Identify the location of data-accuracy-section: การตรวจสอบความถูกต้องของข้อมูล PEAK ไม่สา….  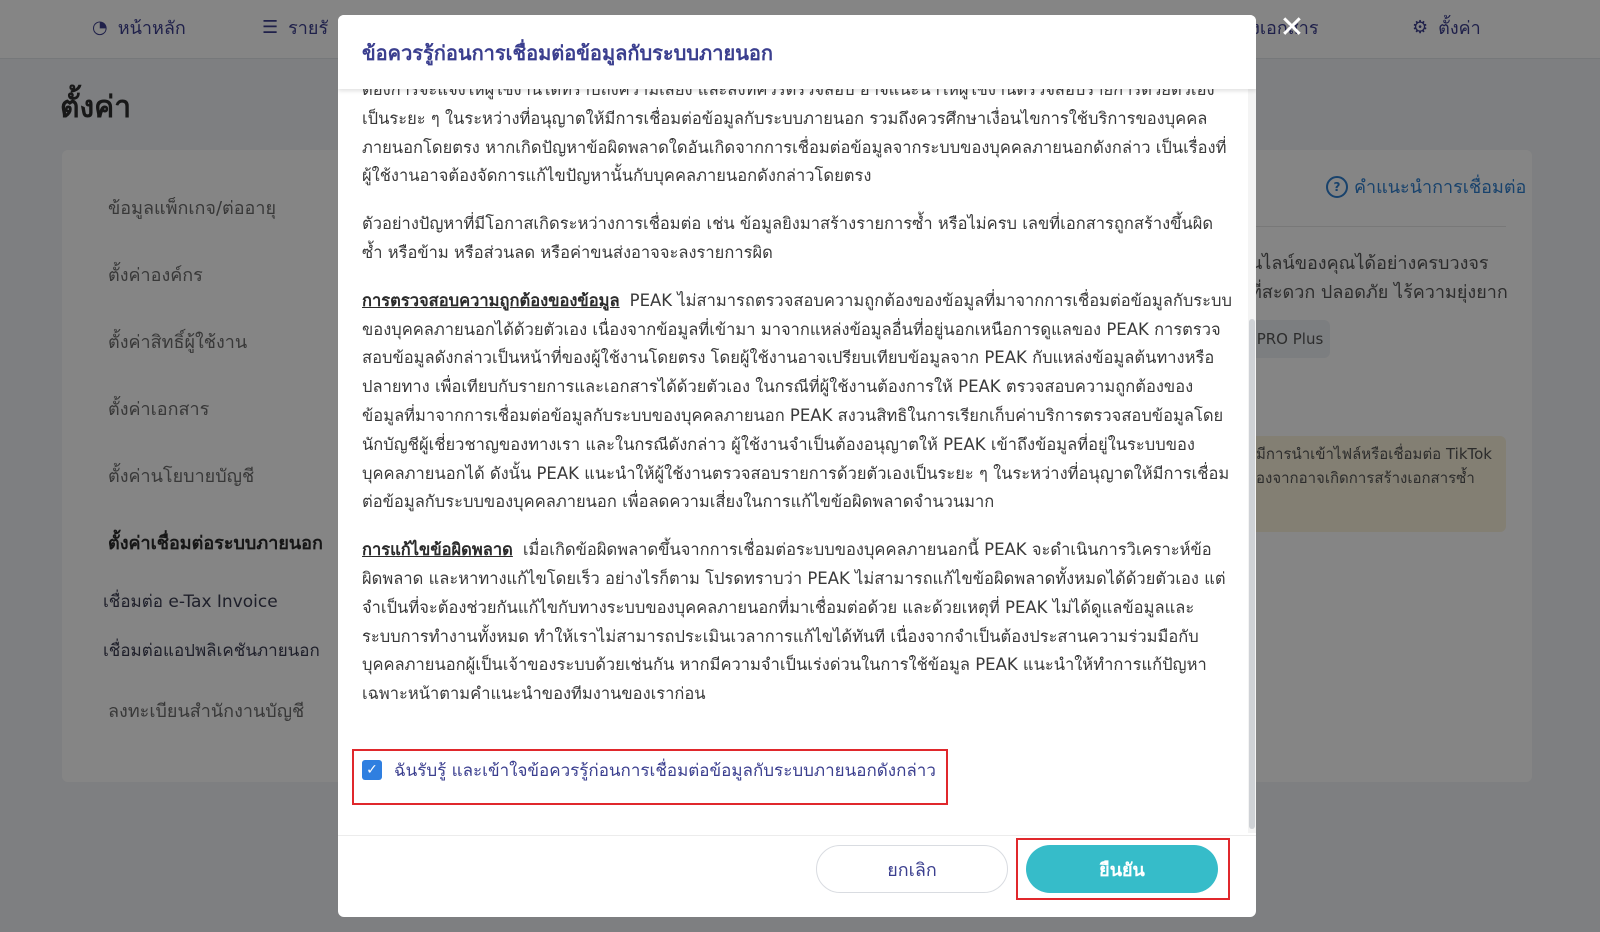
(797, 402).